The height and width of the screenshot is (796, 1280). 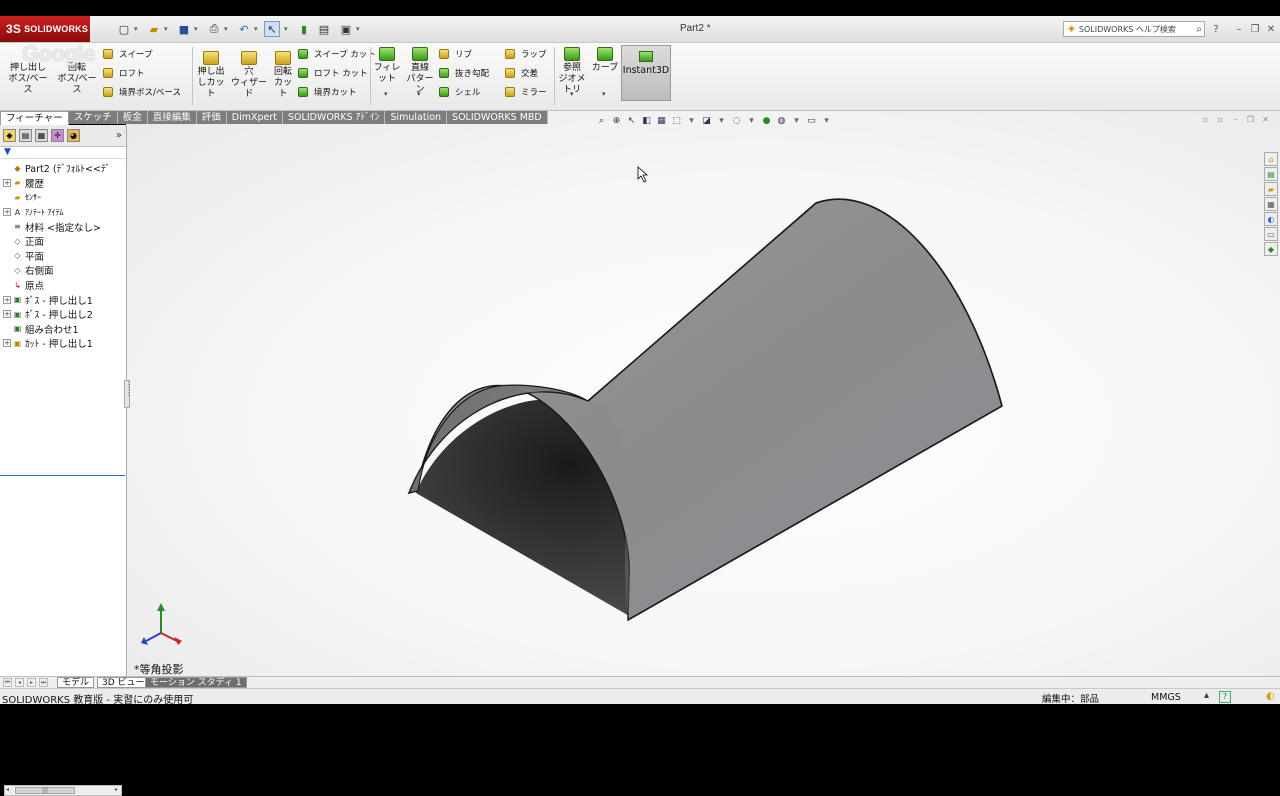 I want to click on file-properties-icon: ▤, so click(x=324, y=29).